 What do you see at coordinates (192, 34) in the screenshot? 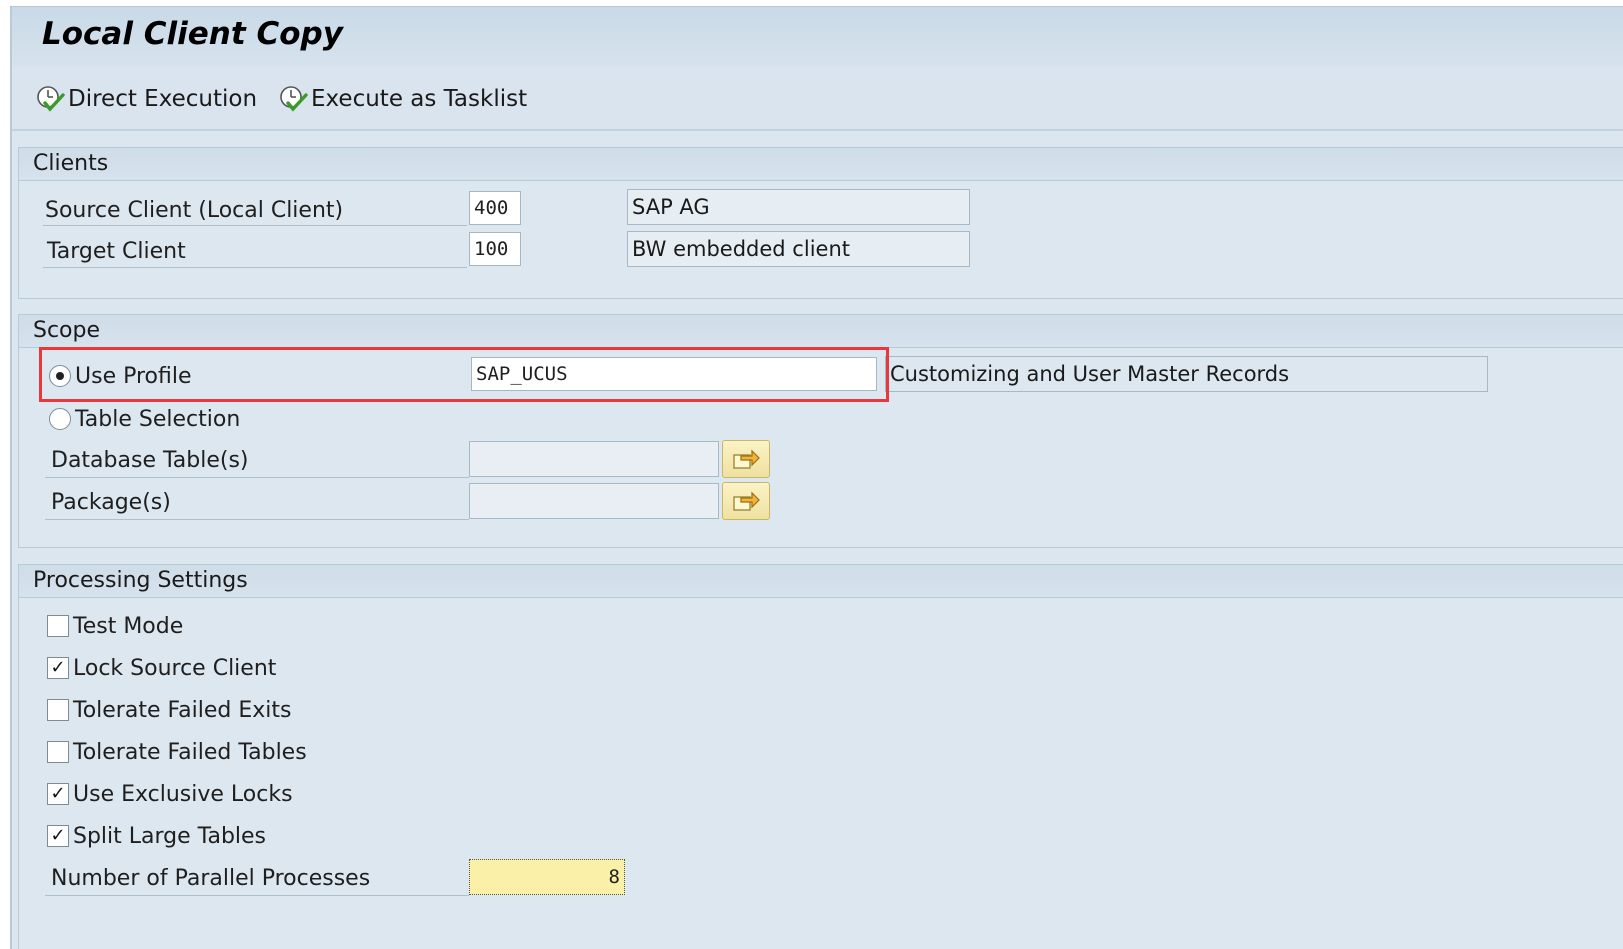
I see `page-title: Local Client Copy` at bounding box center [192, 34].